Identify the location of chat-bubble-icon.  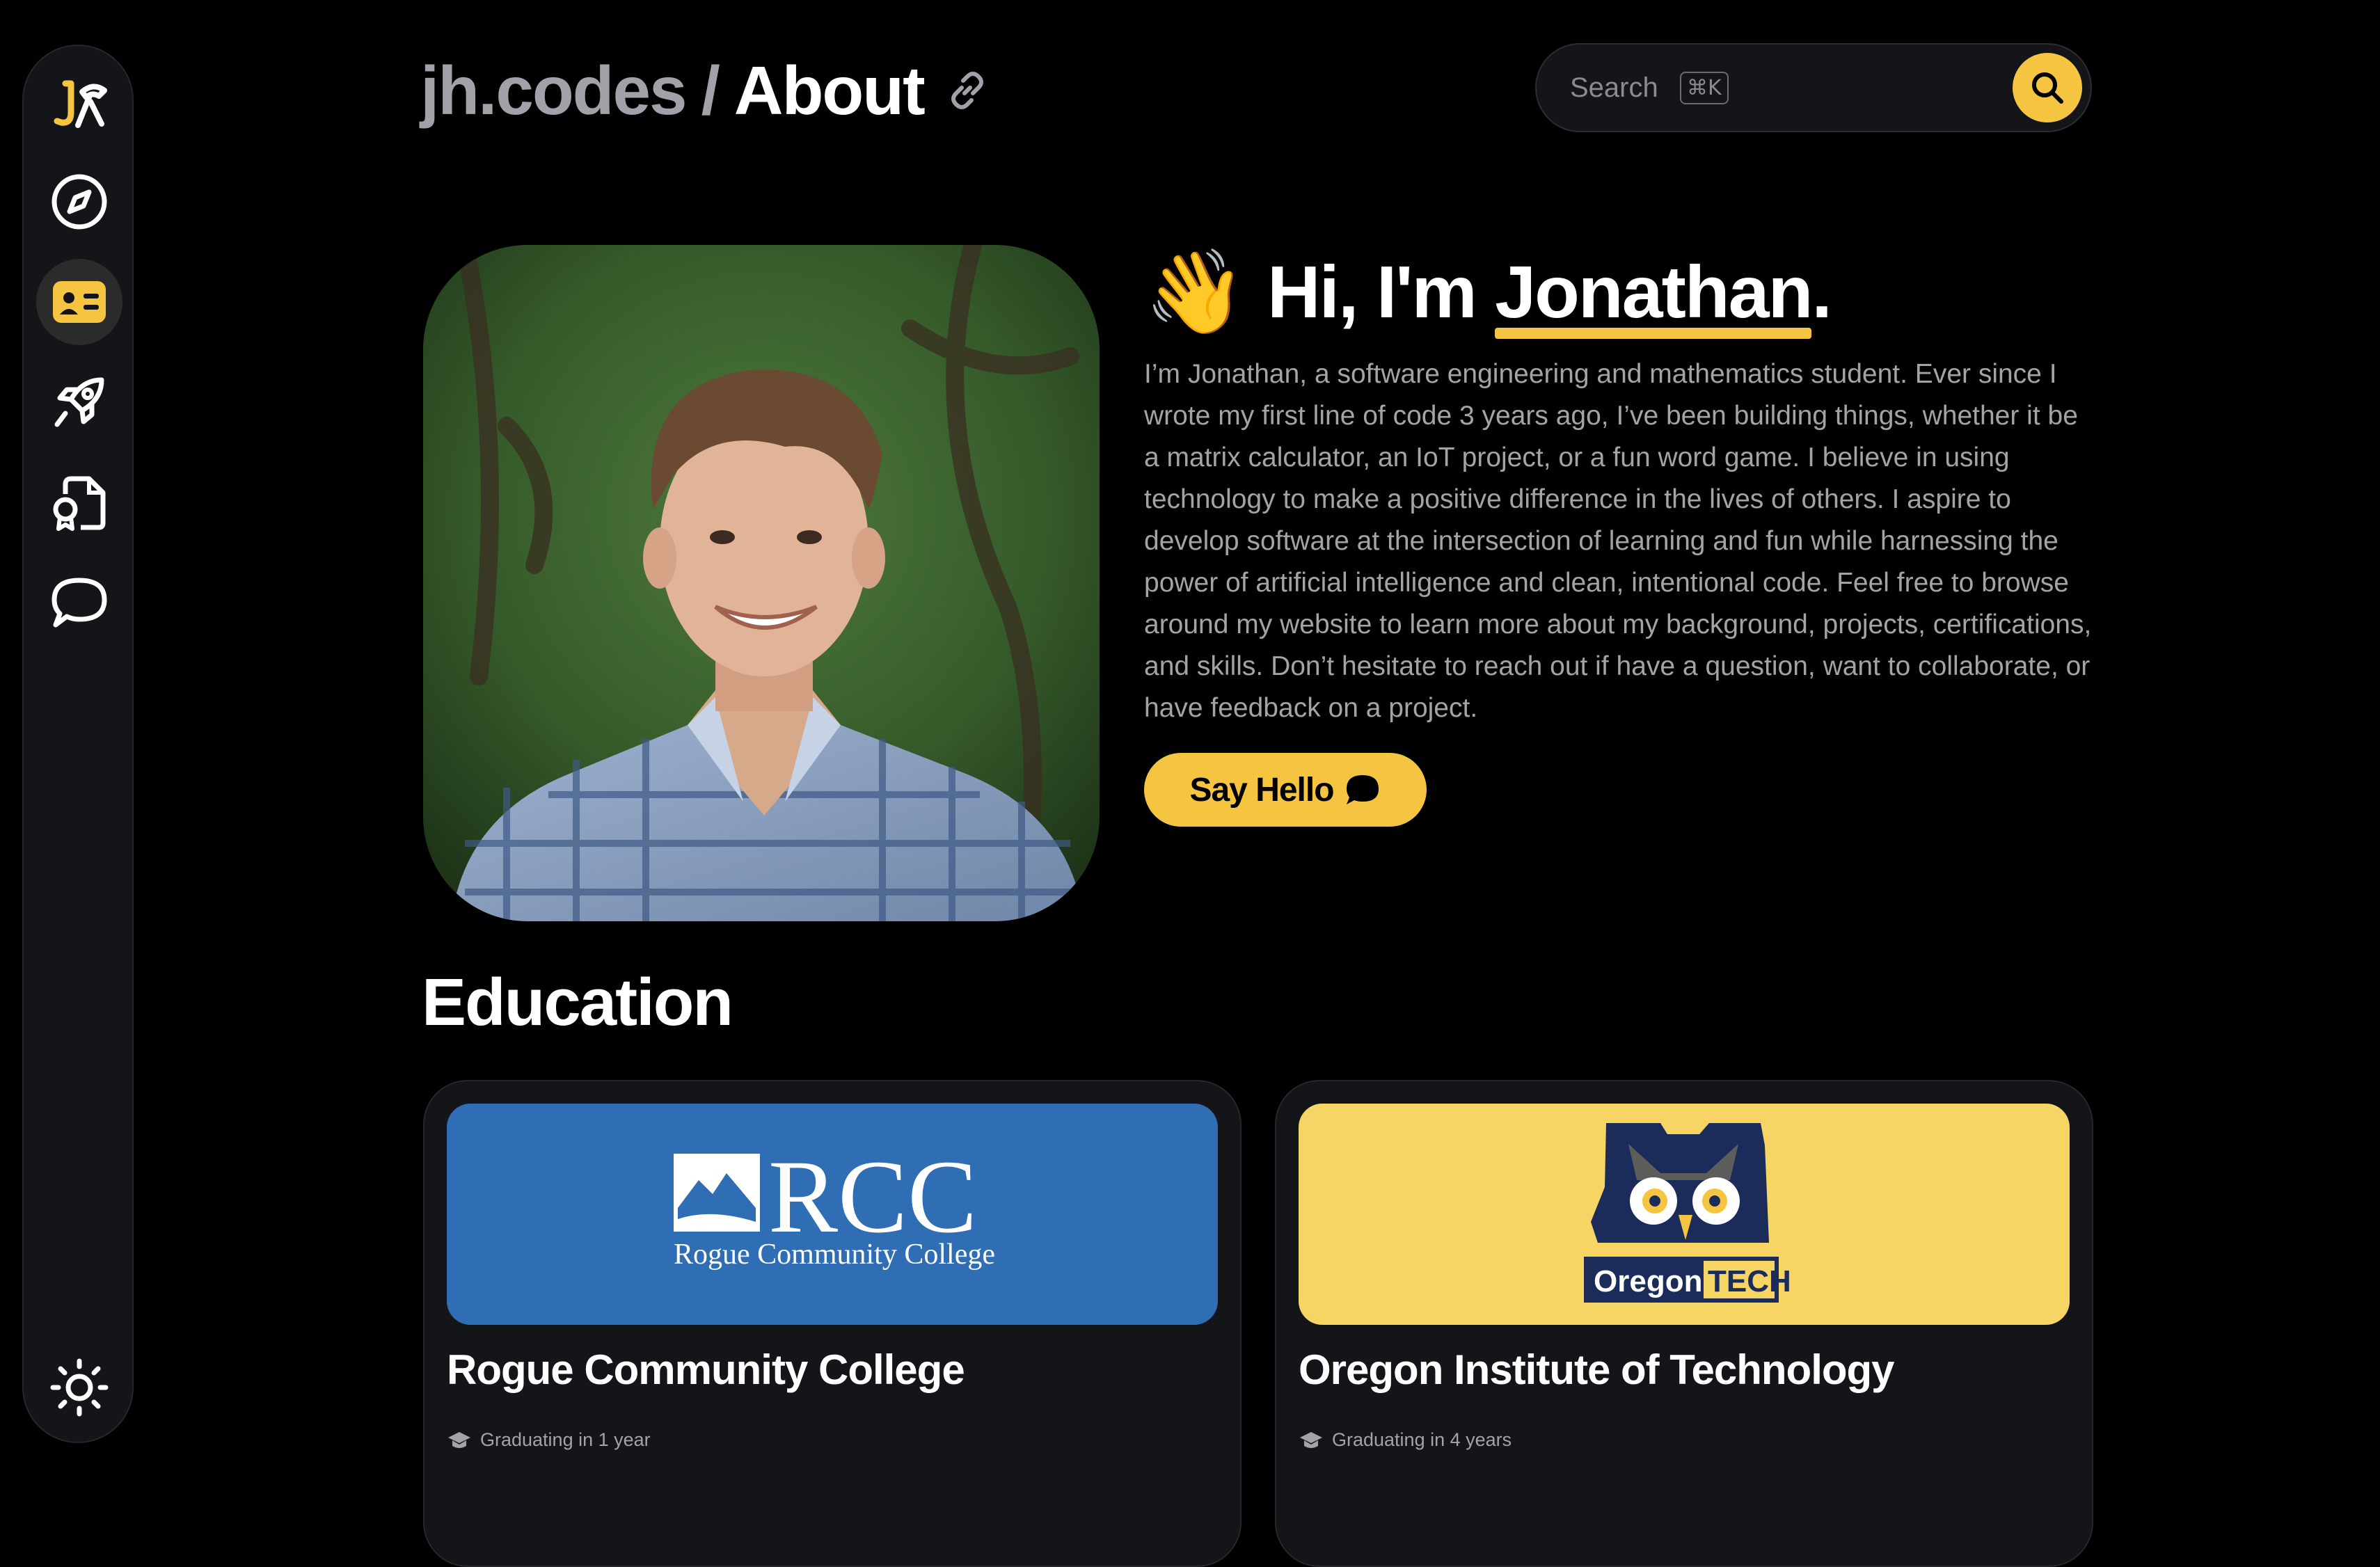
(79, 603).